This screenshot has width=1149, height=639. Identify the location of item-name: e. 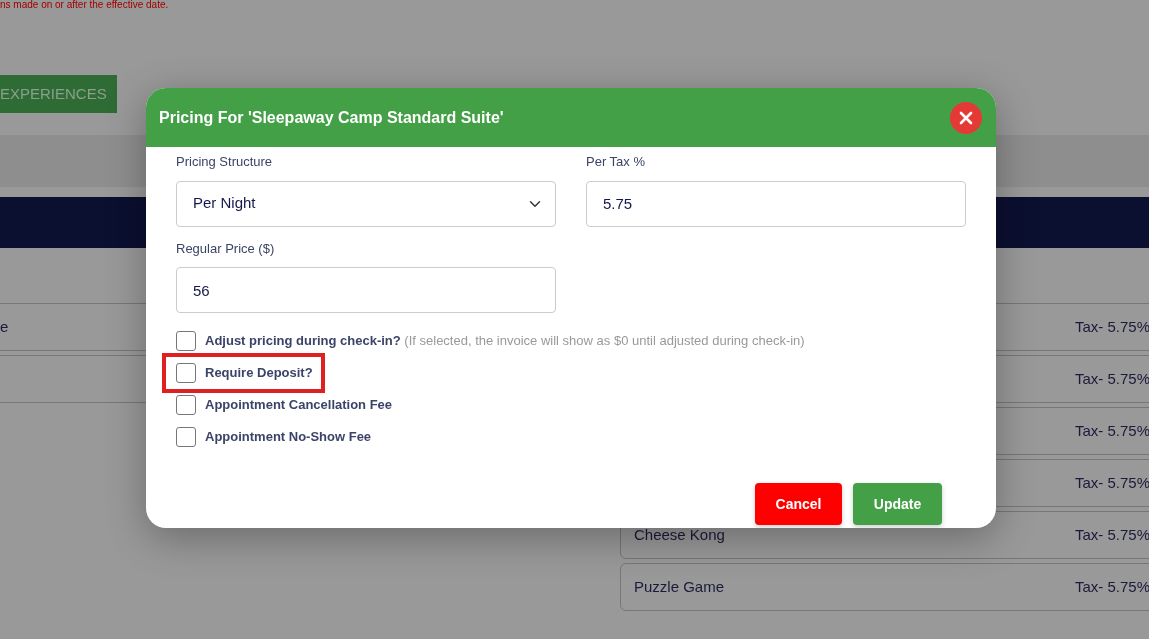
(4, 326).